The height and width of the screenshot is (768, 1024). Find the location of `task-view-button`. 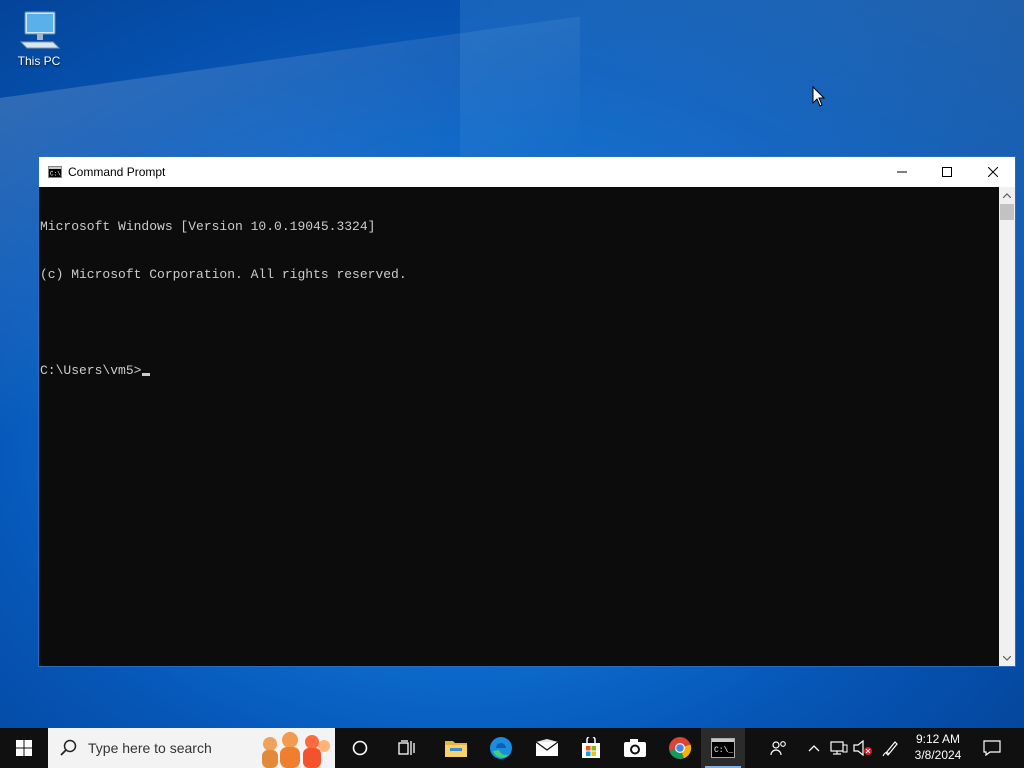

task-view-button is located at coordinates (407, 748).